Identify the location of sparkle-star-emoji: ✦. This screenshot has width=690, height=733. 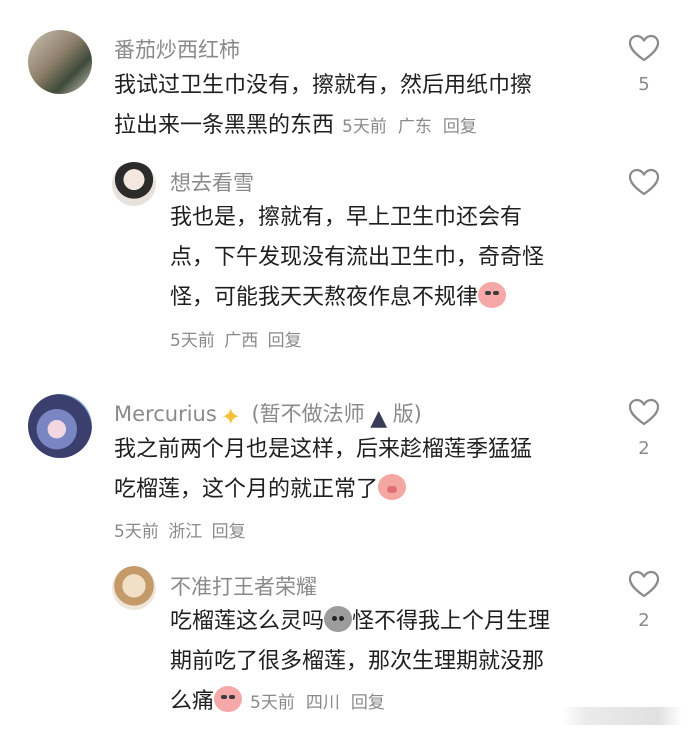
(230, 417).